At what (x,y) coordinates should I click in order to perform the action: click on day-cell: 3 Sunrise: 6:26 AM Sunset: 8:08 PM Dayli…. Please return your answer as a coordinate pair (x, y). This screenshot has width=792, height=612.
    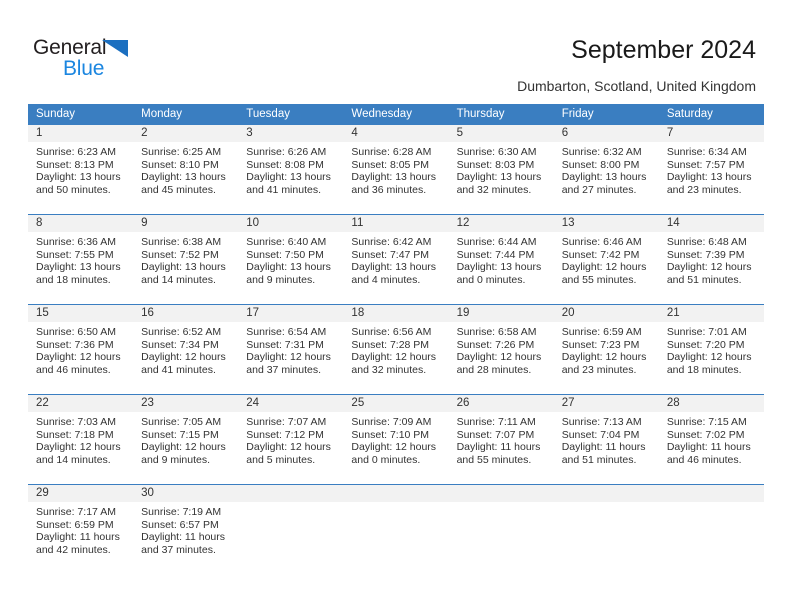
    Looking at the image, I should click on (291, 169).